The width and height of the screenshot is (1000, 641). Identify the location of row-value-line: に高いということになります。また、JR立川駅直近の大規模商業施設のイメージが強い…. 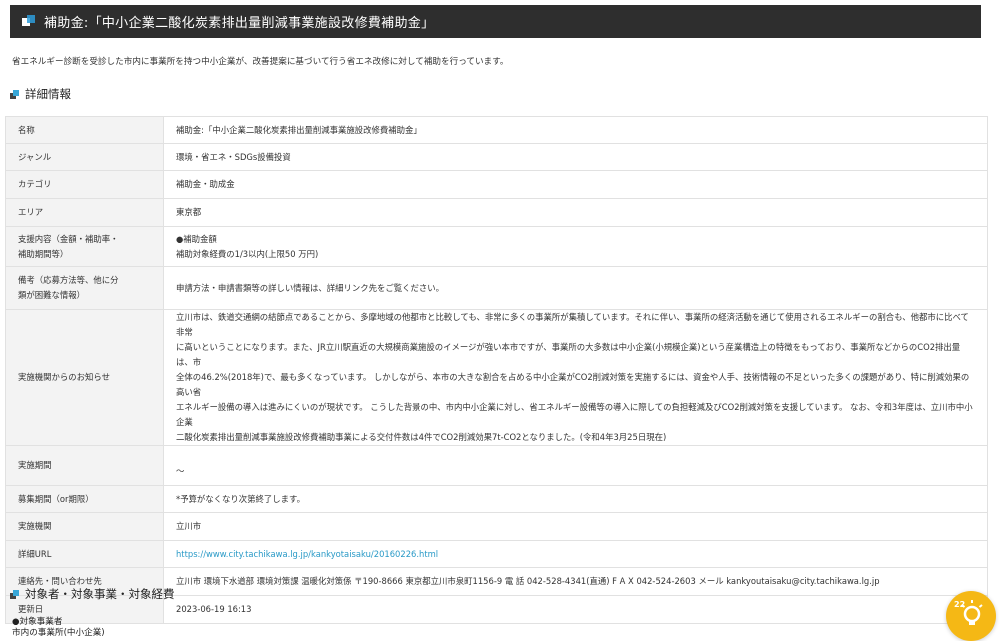
(568, 354).